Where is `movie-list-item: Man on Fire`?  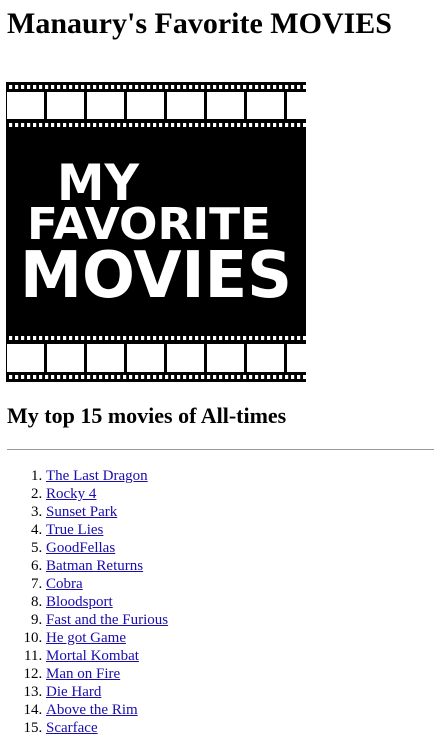 movie-list-item: Man on Fire is located at coordinates (107, 674).